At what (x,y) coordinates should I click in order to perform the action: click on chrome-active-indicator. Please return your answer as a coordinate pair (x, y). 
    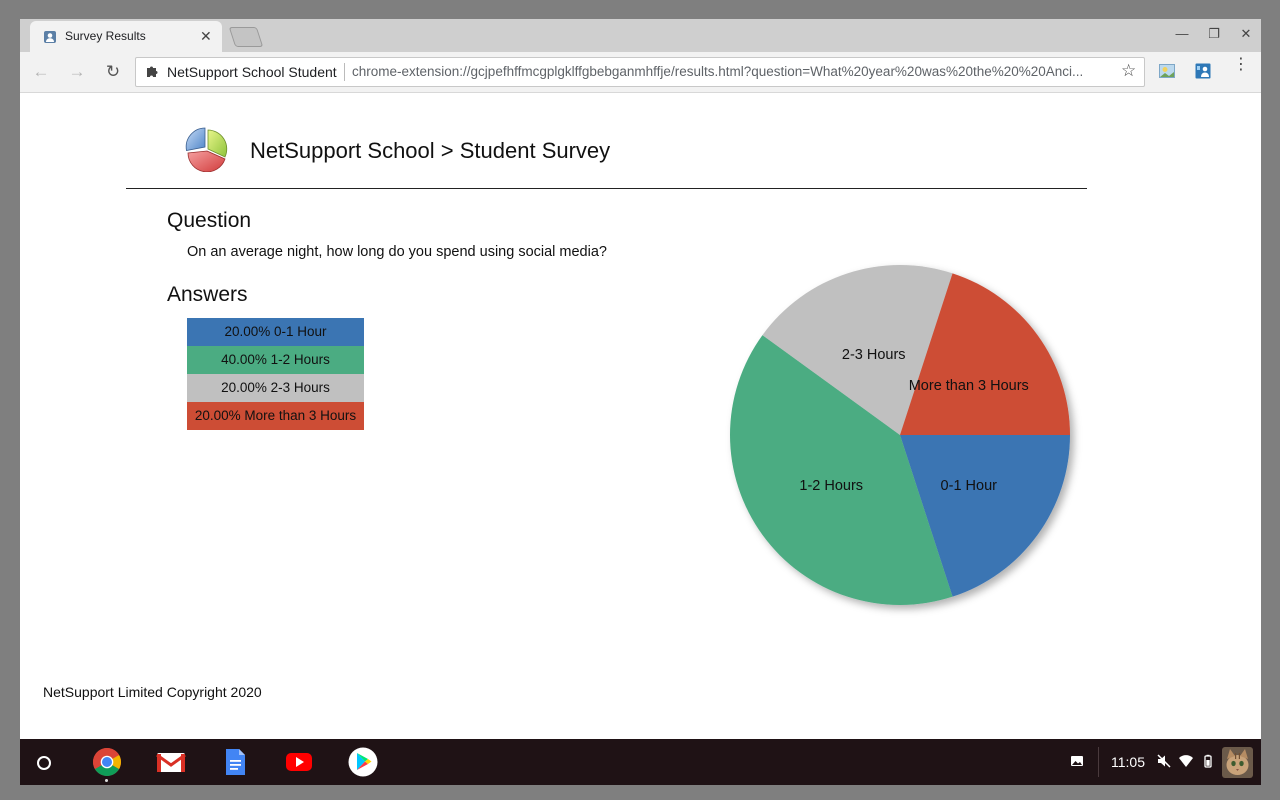
    Looking at the image, I should click on (106, 780).